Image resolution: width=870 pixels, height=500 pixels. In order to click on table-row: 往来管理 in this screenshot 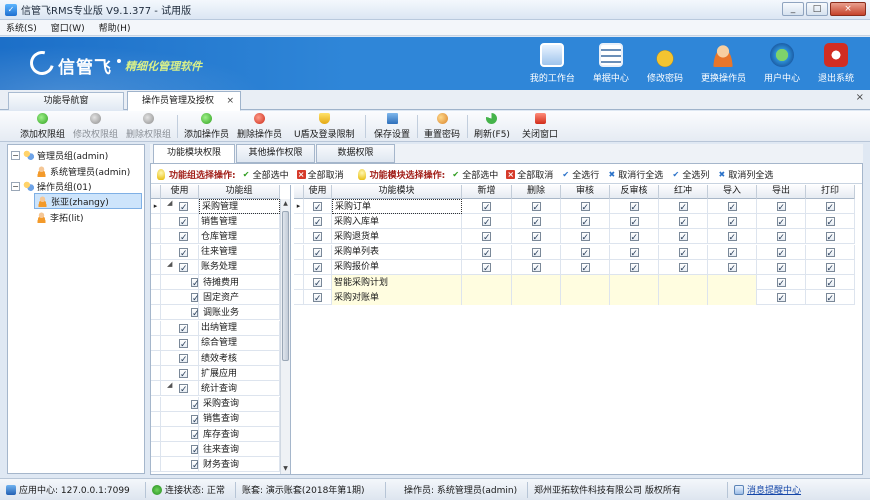, I will do `click(215, 252)`.